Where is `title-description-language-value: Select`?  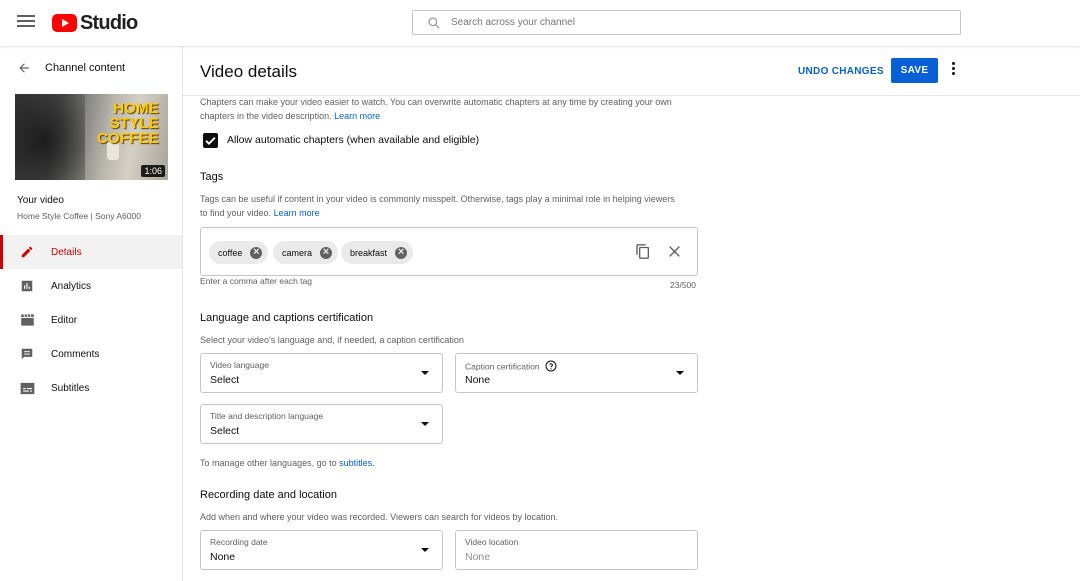 title-description-language-value: Select is located at coordinates (225, 431).